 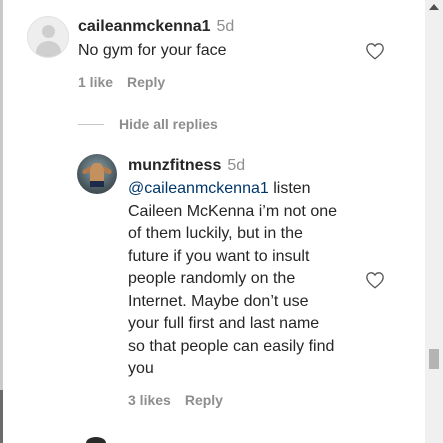 I want to click on reply-text-line: @caileanmckenna1 listen, so click(x=248, y=189).